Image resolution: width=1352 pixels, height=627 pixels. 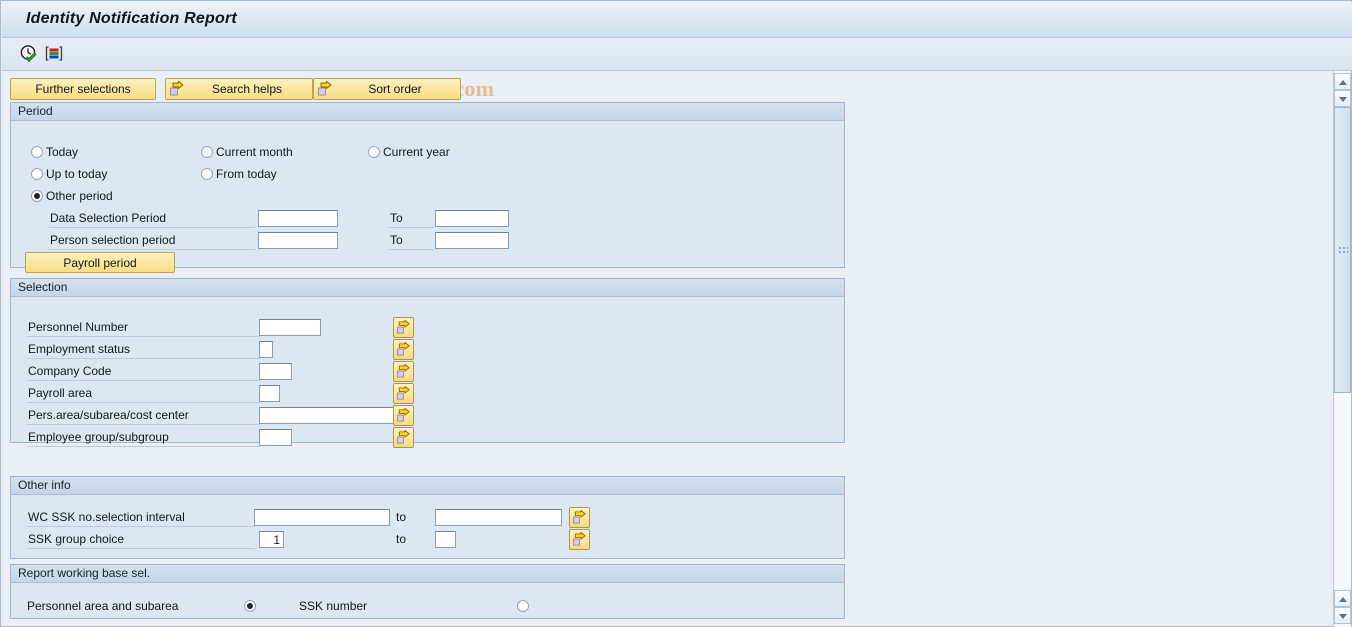 I want to click on radio-today, so click(x=37, y=152).